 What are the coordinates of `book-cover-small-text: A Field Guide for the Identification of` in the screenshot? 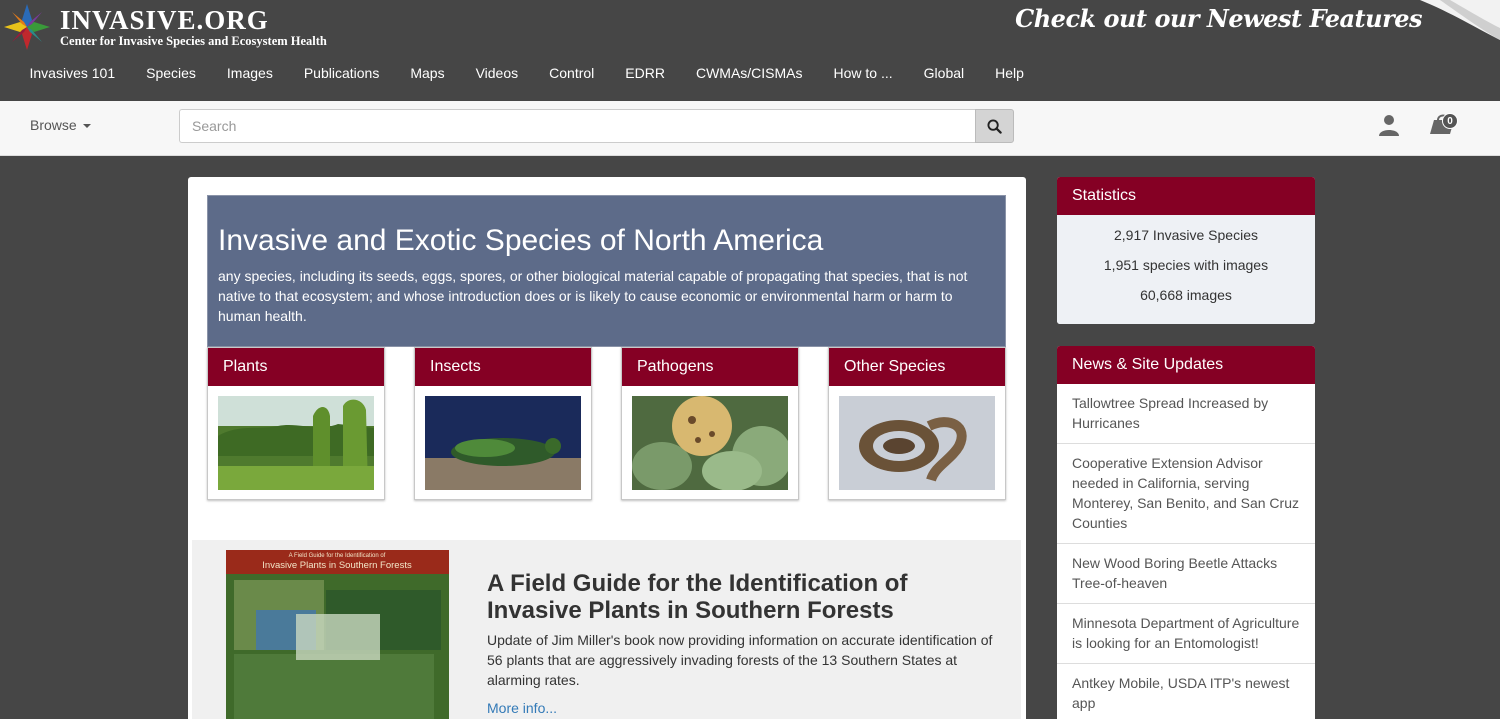 It's located at (337, 556).